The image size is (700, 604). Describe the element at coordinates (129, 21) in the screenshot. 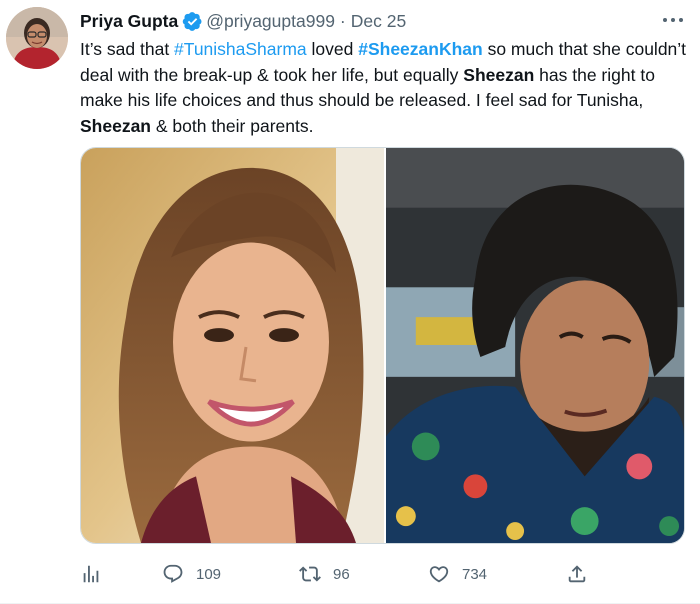

I see `display-name: Priya Gupta` at that location.